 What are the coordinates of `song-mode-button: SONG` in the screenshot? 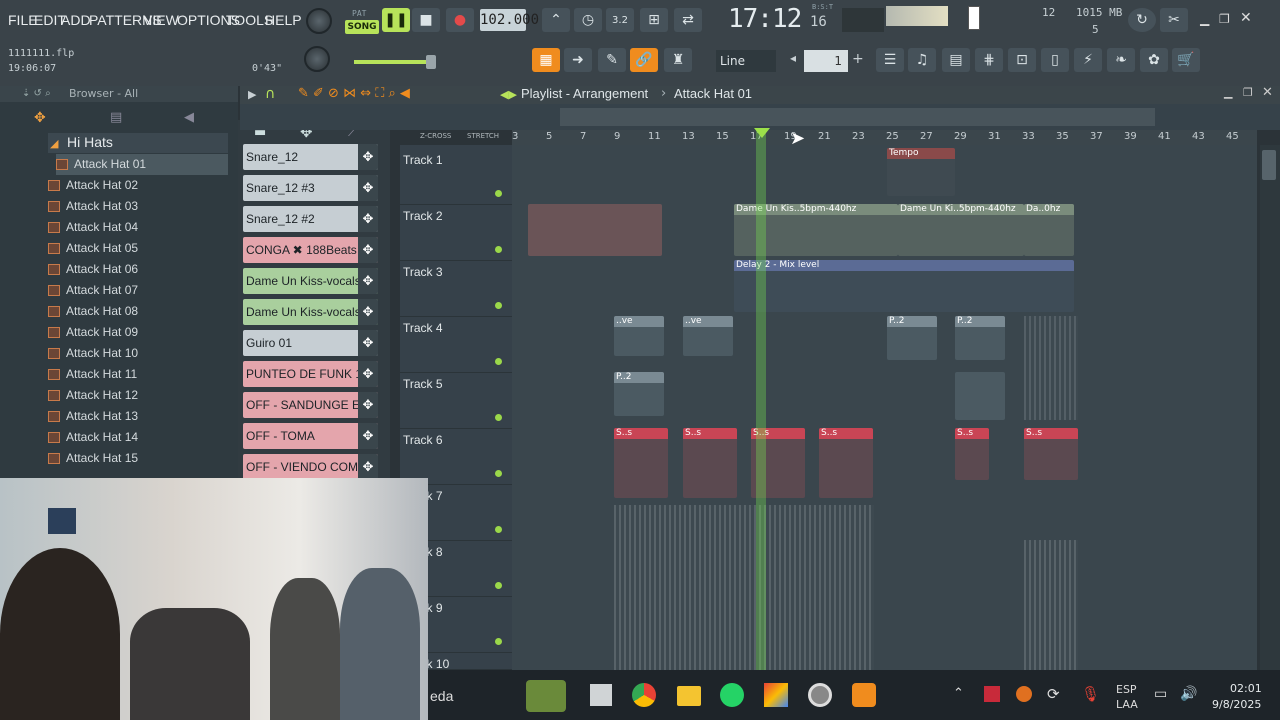 It's located at (362, 27).